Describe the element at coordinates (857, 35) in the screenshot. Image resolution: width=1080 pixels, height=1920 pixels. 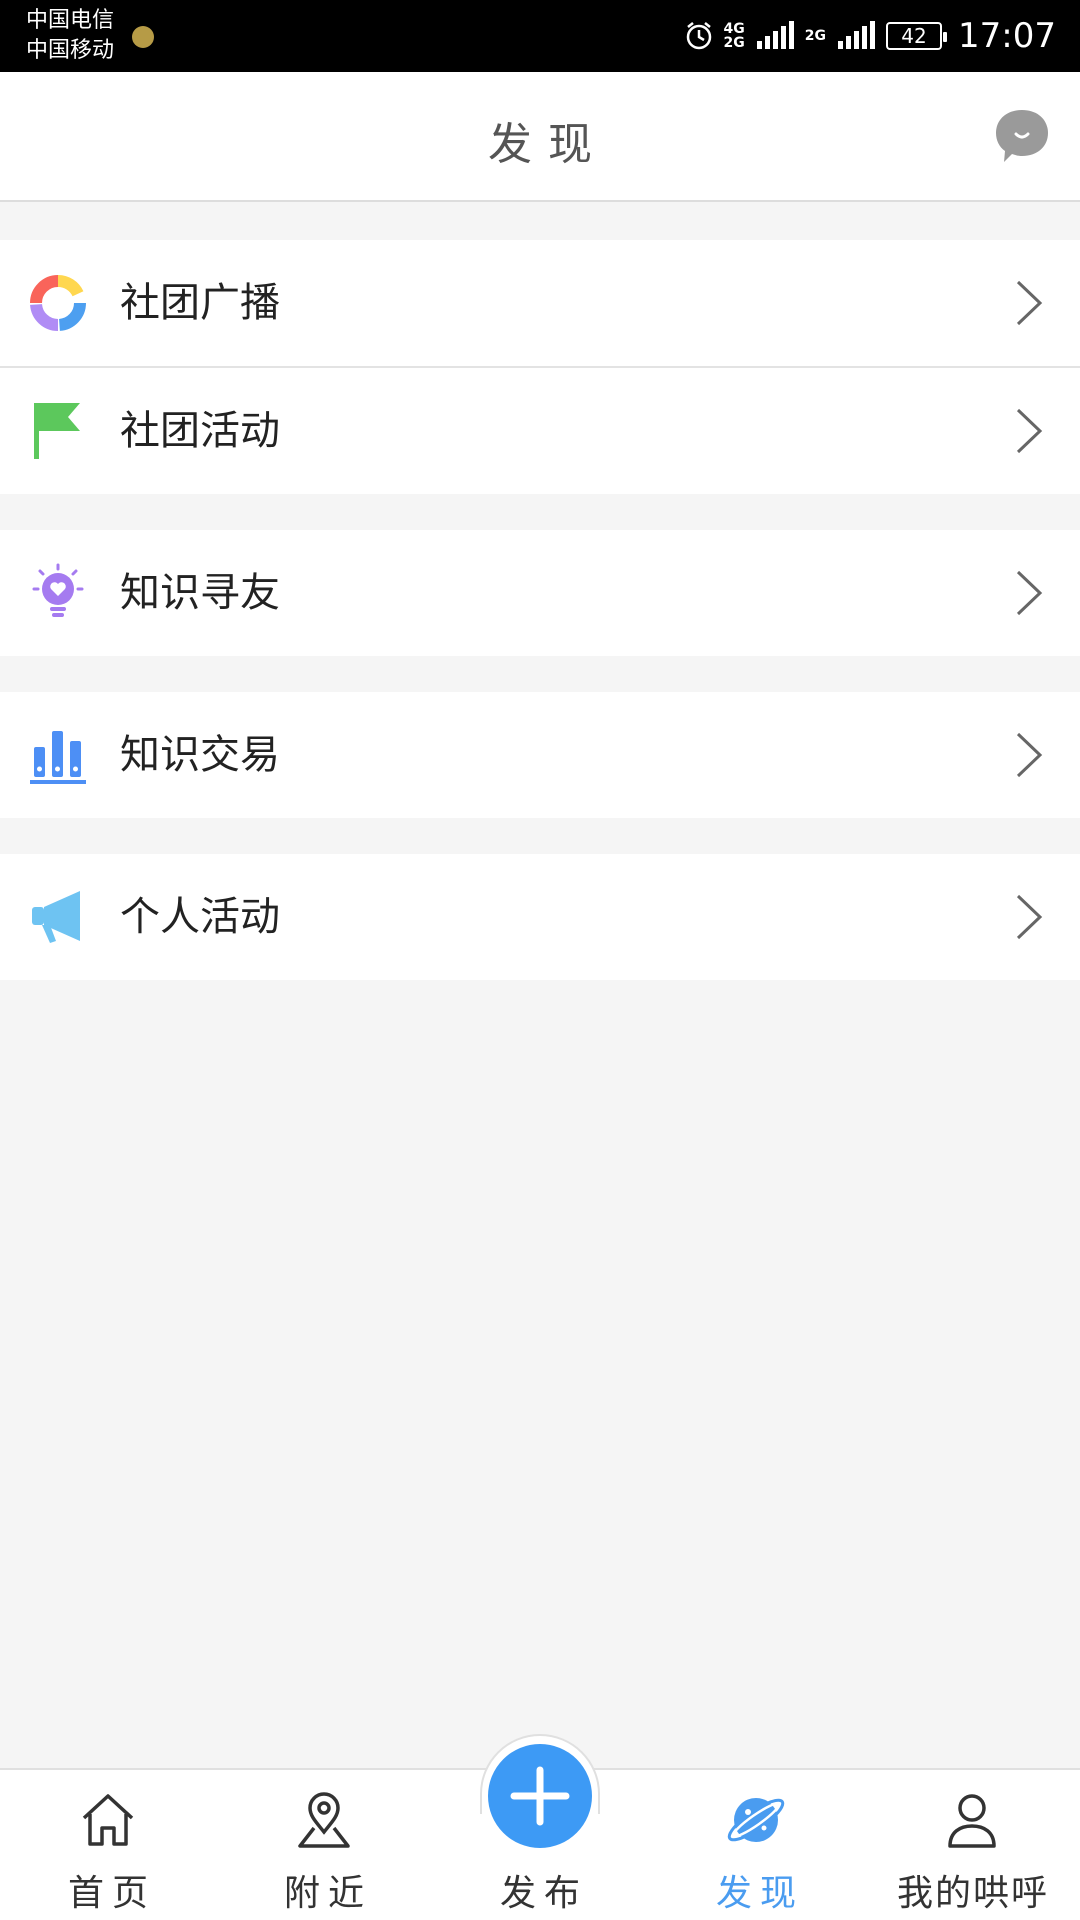
I see `signal-bars-2-icon` at that location.